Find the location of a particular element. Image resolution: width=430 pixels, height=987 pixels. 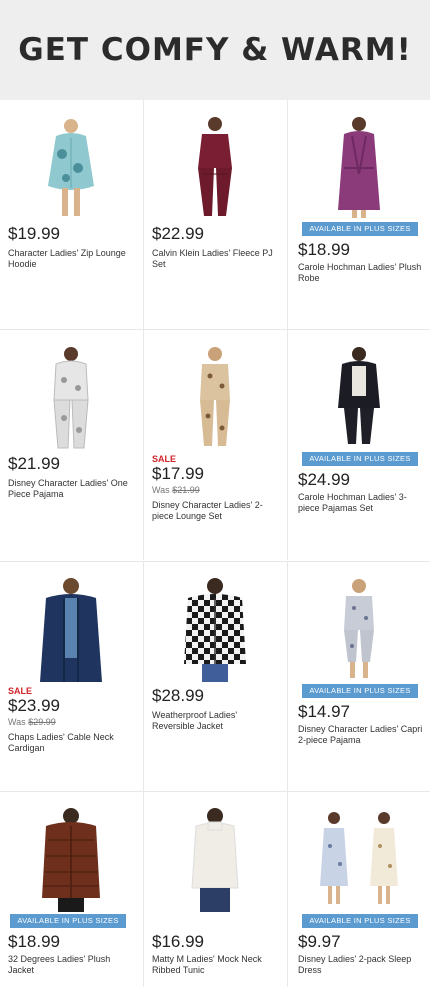

product-title: Matty M Ladies' Mock Neck Ribbed Tunic is located at coordinates (216, 965).